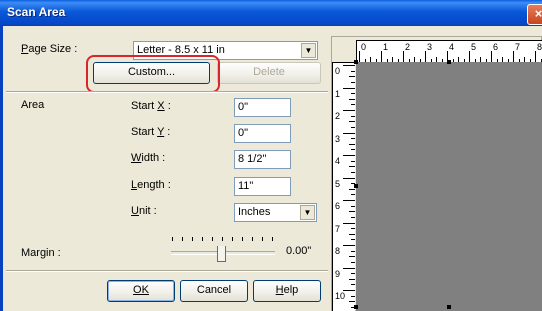  I want to click on unit-value: Inches, so click(254, 212).